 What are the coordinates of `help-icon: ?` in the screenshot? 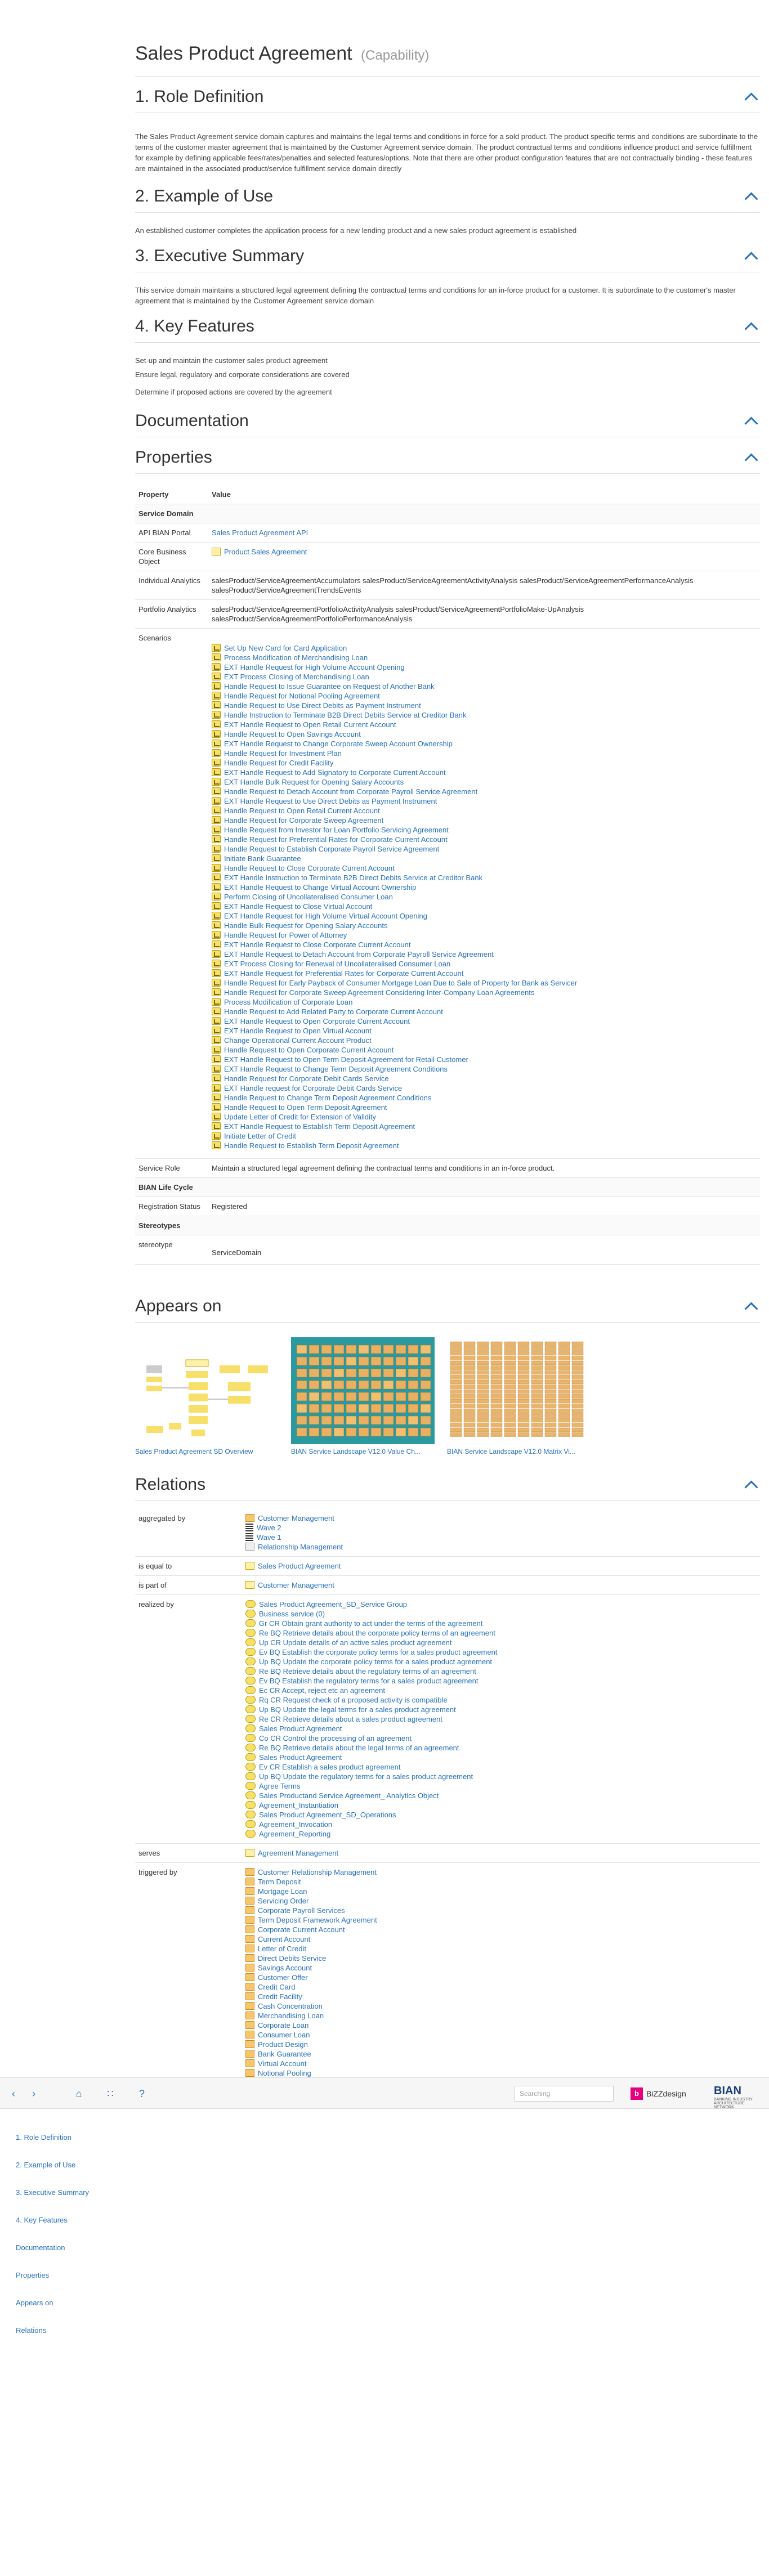 It's located at (141, 2093).